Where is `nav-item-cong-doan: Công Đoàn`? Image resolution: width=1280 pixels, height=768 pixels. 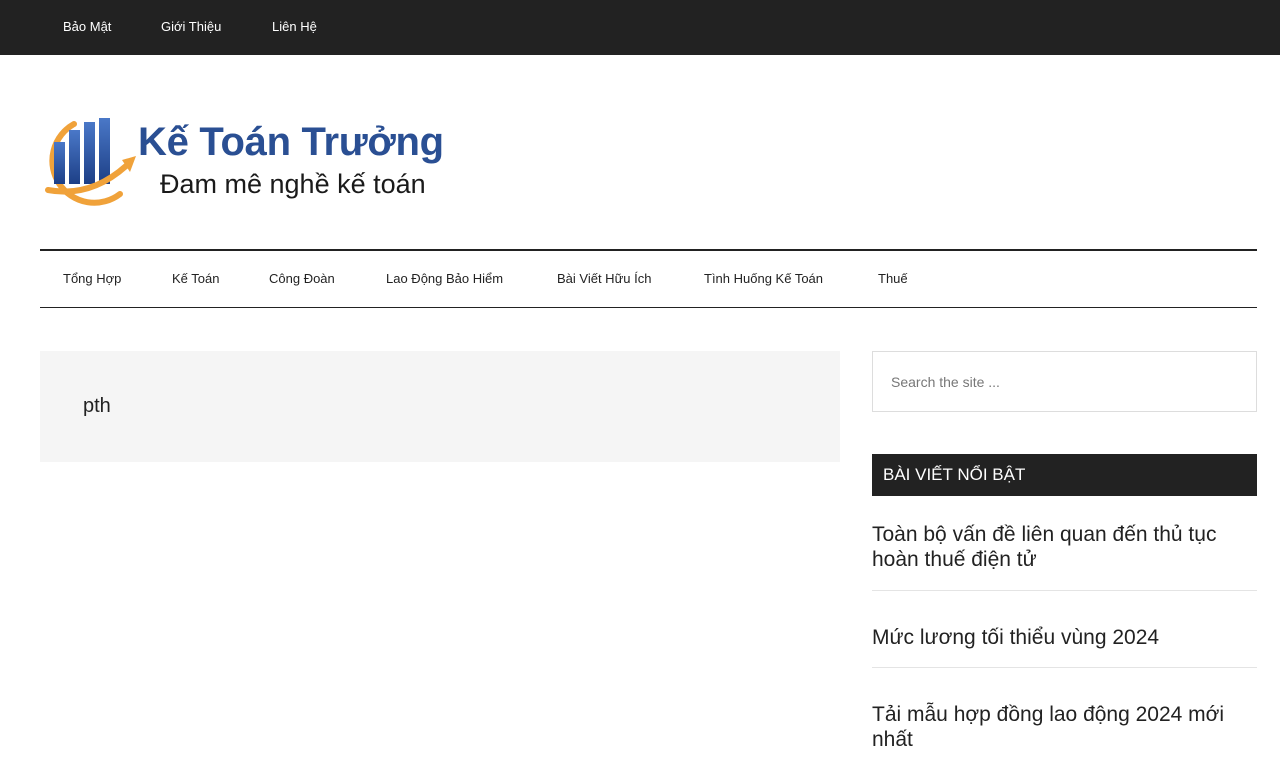
nav-item-cong-doan: Công Đoàn is located at coordinates (302, 278).